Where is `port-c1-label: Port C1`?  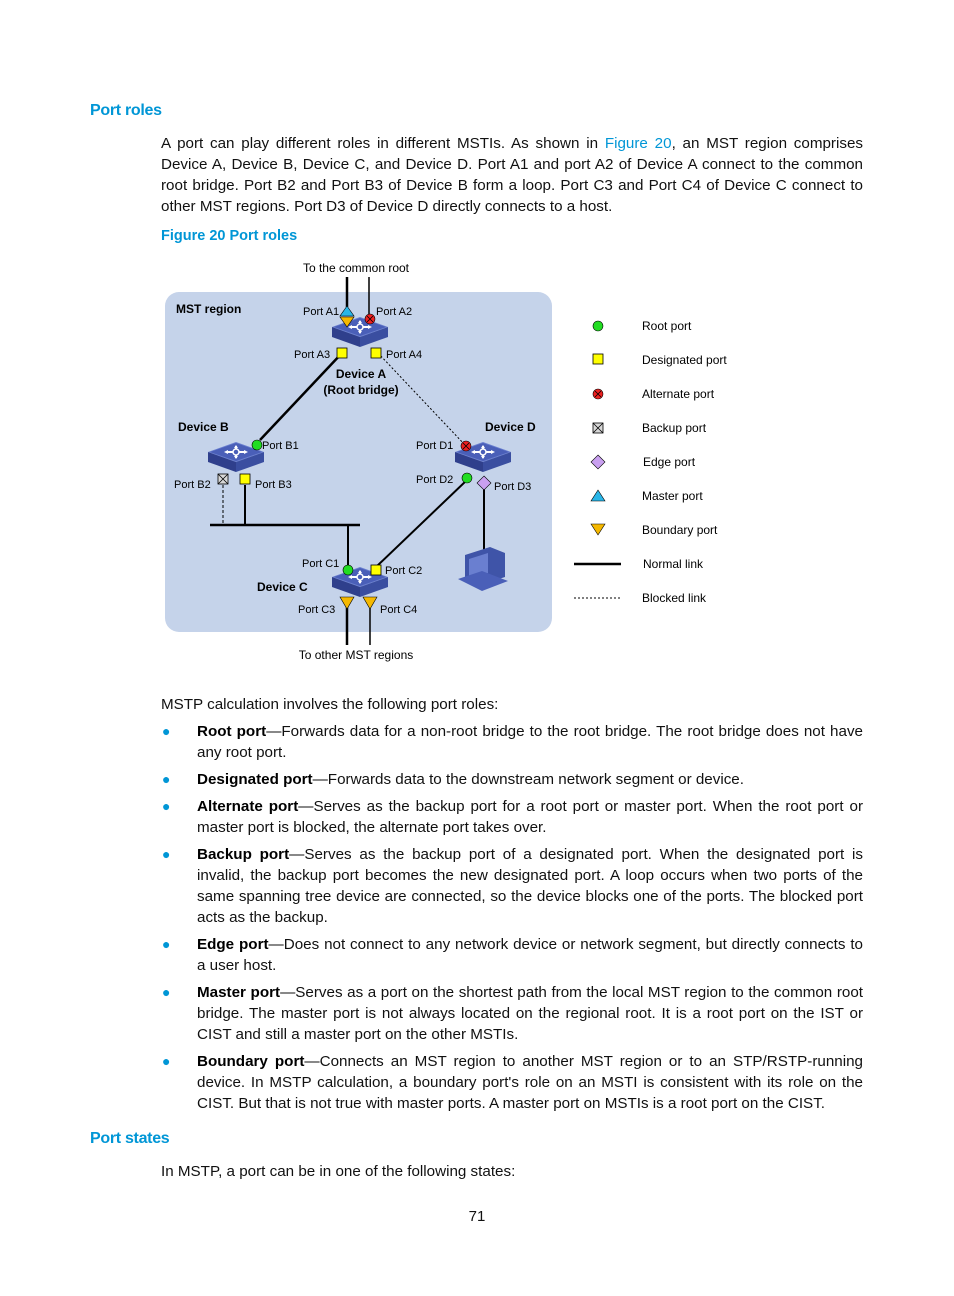
port-c1-label: Port C1 is located at coordinates (320, 564).